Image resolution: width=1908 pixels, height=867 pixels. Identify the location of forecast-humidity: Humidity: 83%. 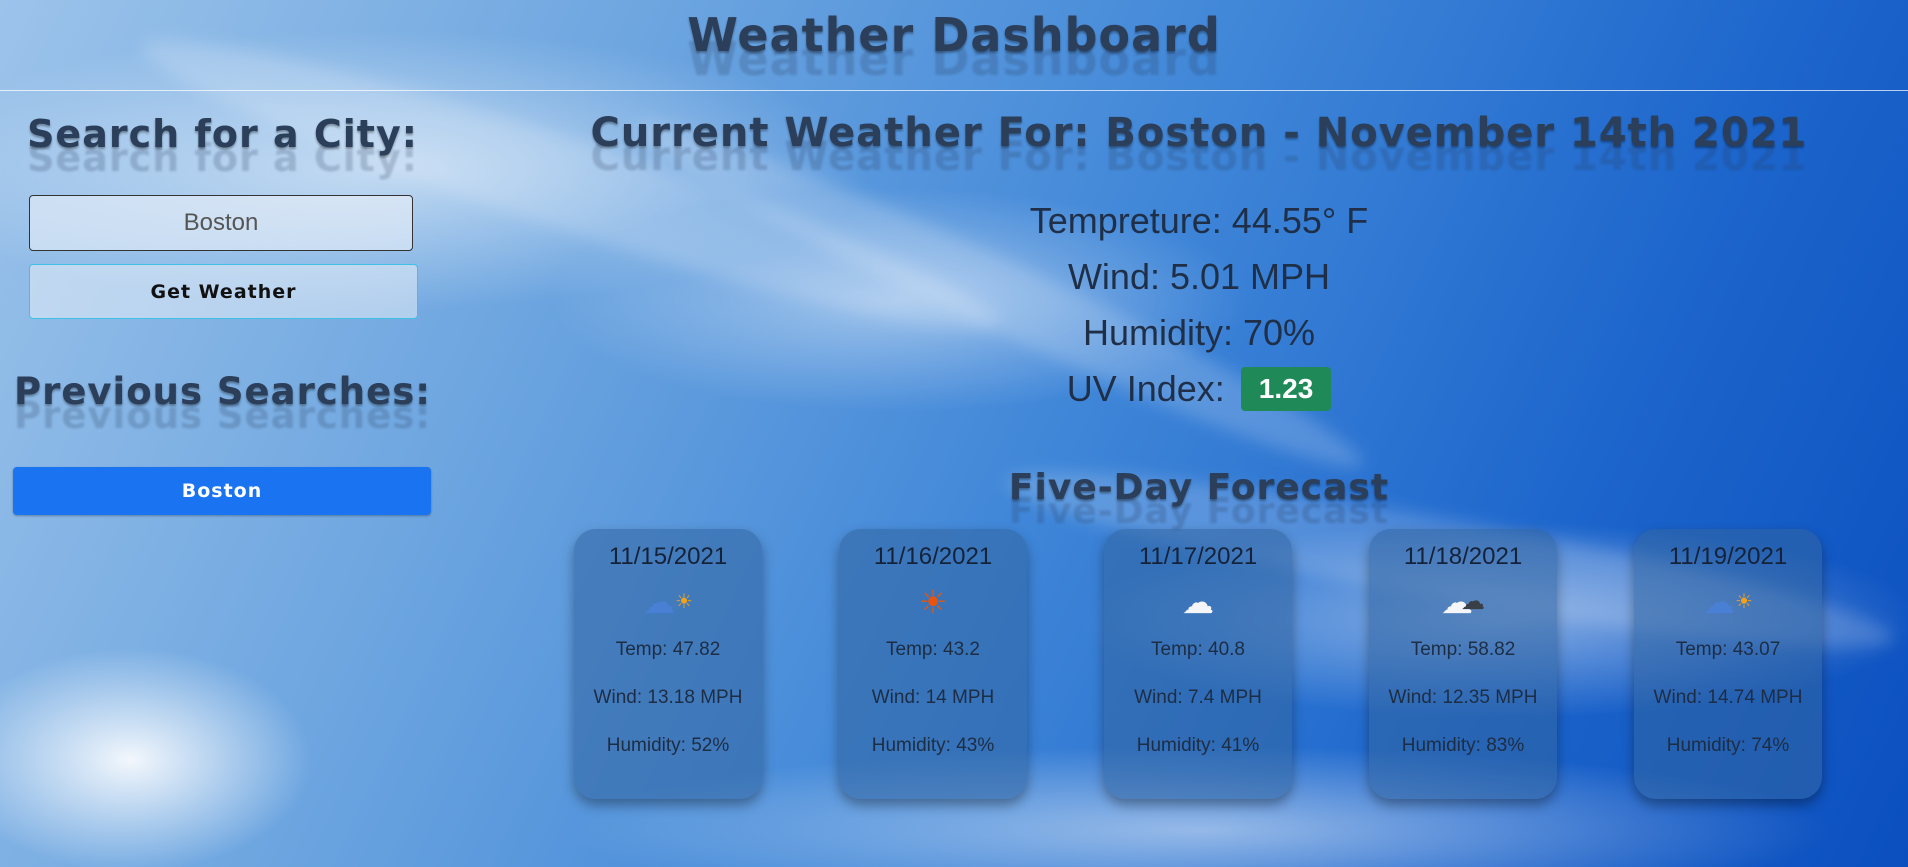
(1463, 745).